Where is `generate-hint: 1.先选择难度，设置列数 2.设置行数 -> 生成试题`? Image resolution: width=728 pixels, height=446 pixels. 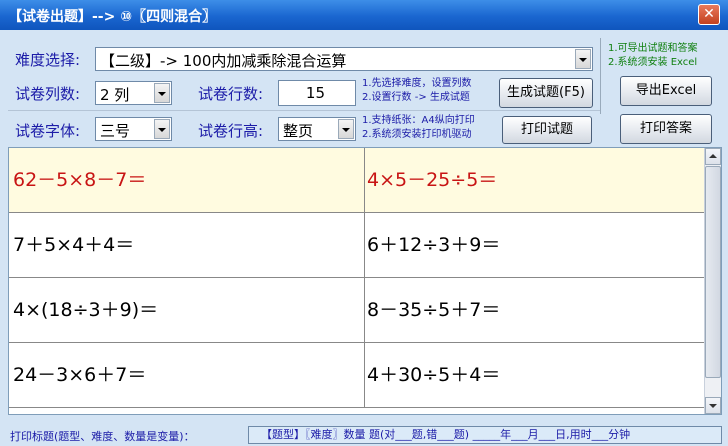 generate-hint: 1.先选择难度，设置列数 2.设置行数 -> 生成试题 is located at coordinates (417, 91).